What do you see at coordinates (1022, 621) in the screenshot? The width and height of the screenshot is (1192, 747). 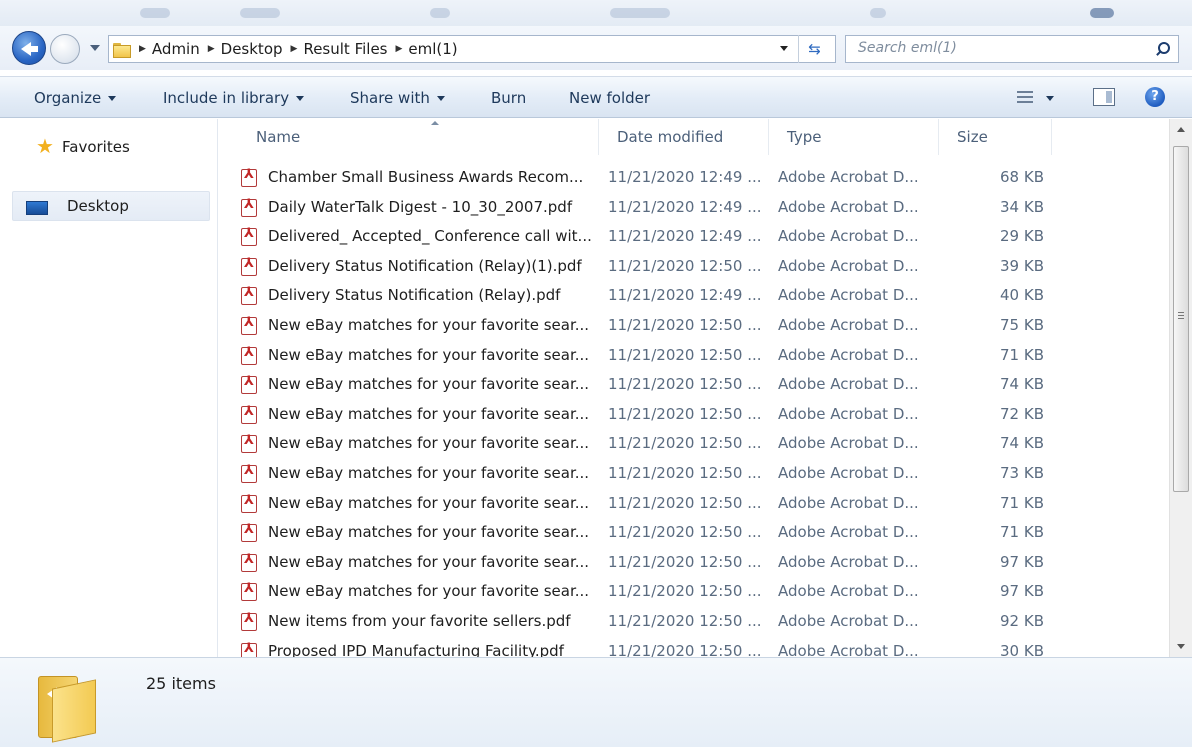 I see `file-size: 92 KB` at bounding box center [1022, 621].